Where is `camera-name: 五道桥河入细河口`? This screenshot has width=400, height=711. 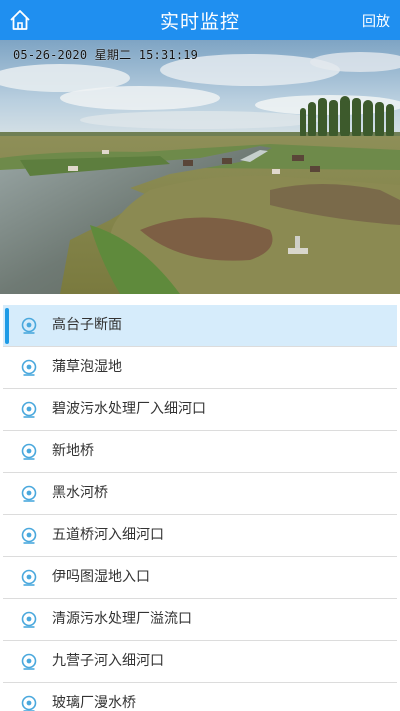
camera-name: 五道桥河入细河口 is located at coordinates (108, 535).